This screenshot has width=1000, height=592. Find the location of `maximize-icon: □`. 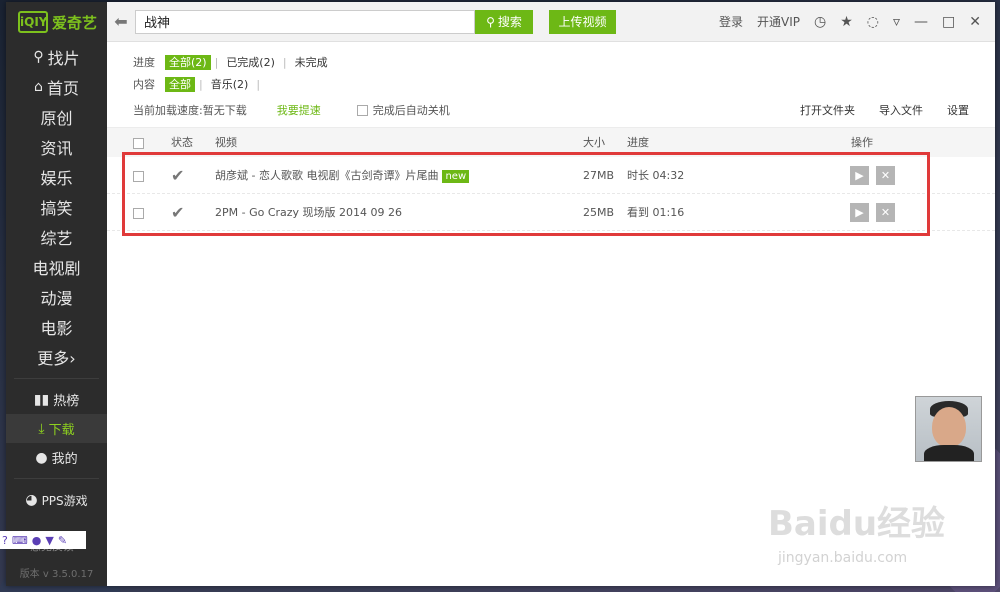

maximize-icon: □ is located at coordinates (948, 22).